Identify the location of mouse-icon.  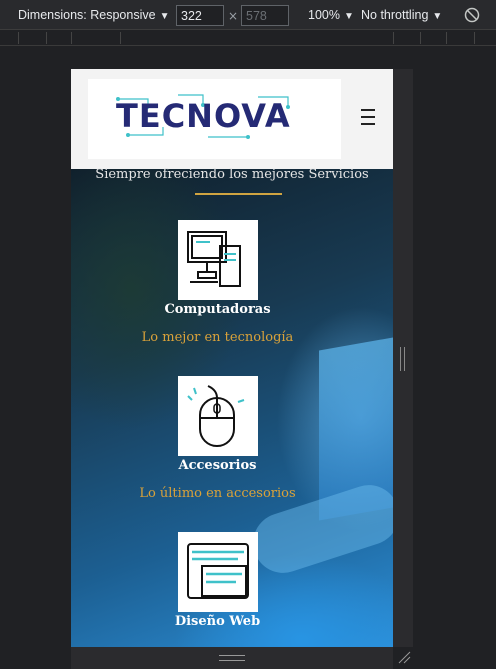
(218, 416).